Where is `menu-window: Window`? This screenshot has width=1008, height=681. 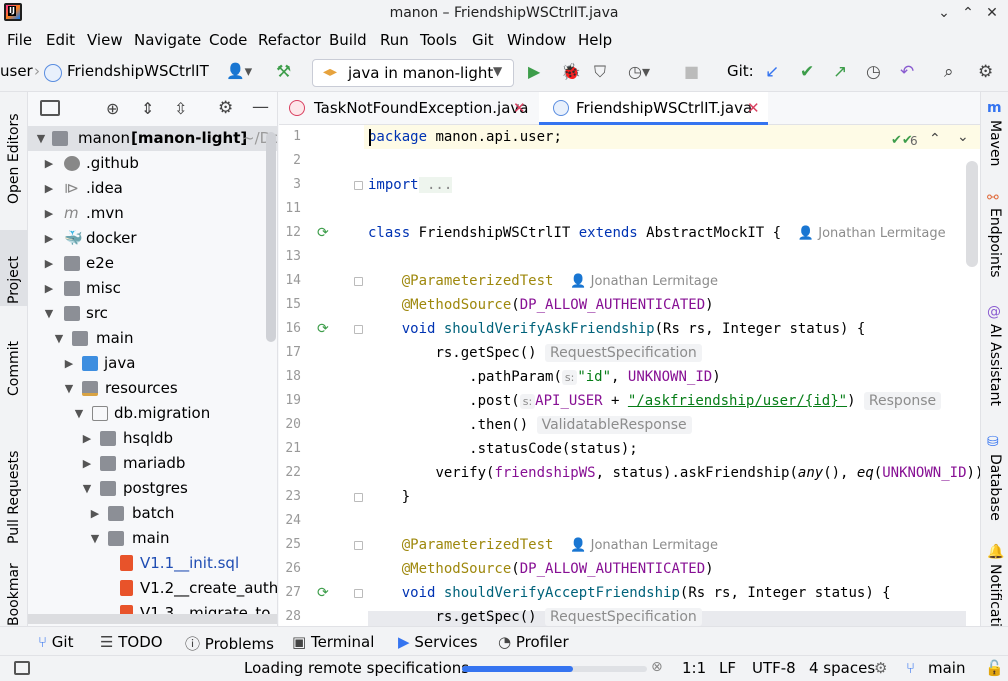 menu-window: Window is located at coordinates (536, 40).